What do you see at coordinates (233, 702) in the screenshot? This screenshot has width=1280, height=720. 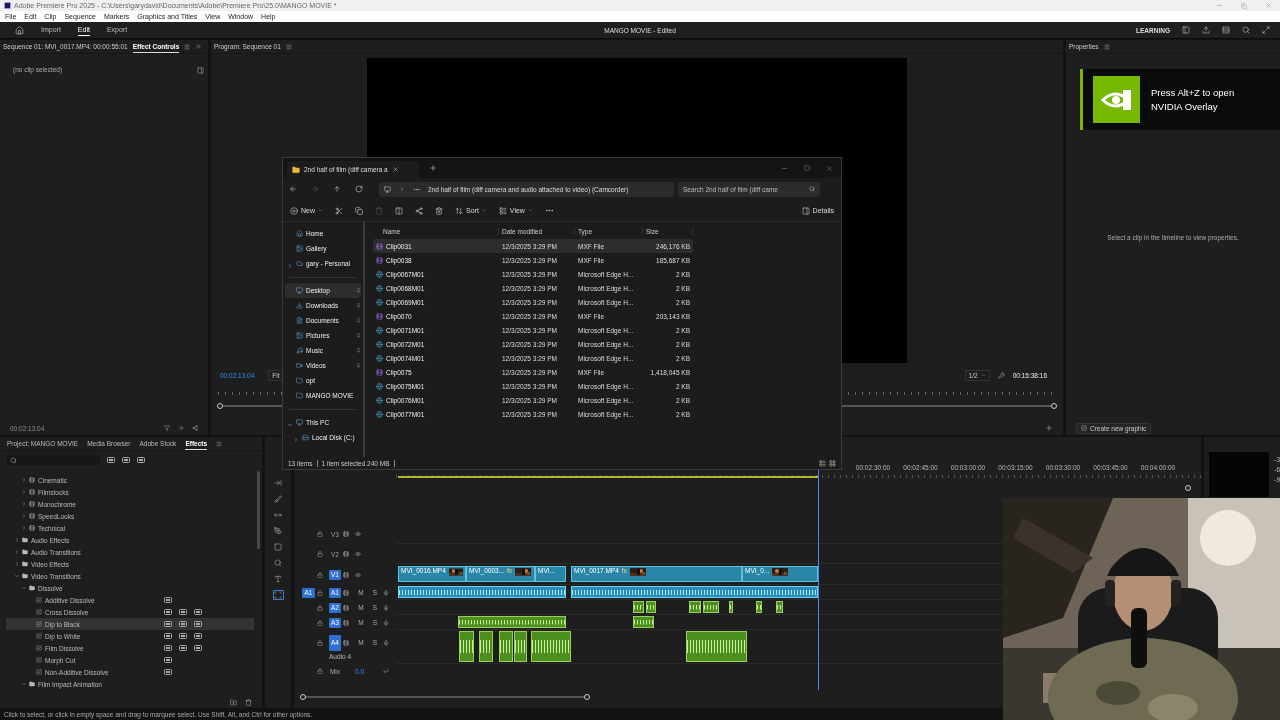 I see `new-folder-icon` at bounding box center [233, 702].